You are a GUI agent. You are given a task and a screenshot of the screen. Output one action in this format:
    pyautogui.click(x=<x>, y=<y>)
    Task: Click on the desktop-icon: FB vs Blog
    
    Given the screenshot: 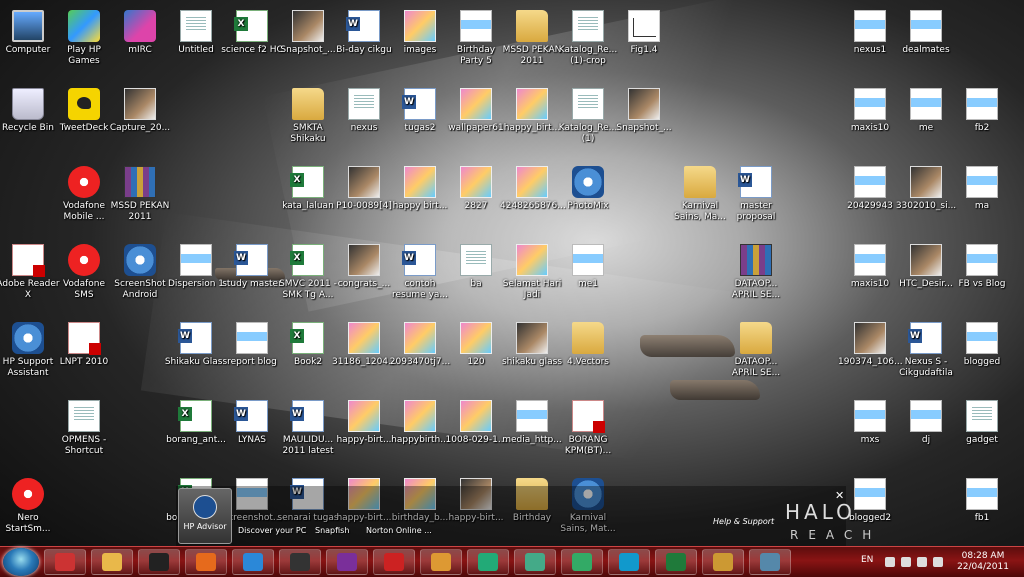 What is the action you would take?
    pyautogui.click(x=982, y=277)
    